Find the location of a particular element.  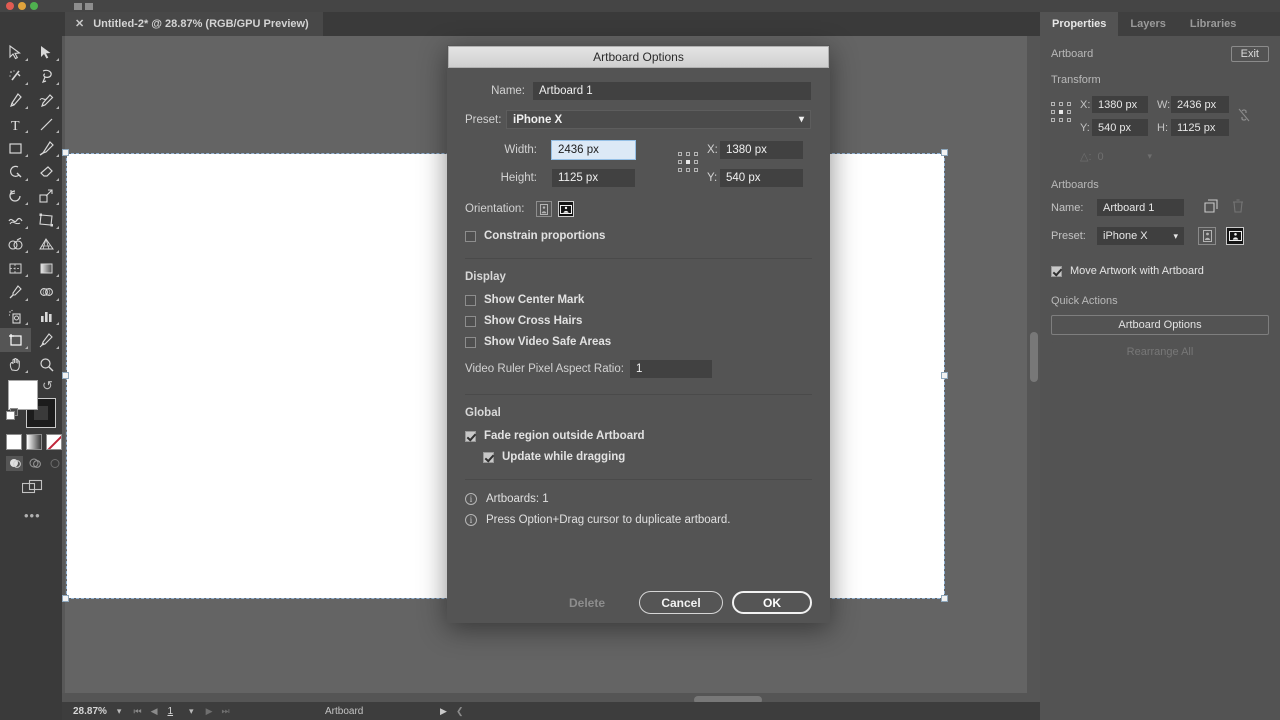

exit-button: Exit is located at coordinates (1249, 54).